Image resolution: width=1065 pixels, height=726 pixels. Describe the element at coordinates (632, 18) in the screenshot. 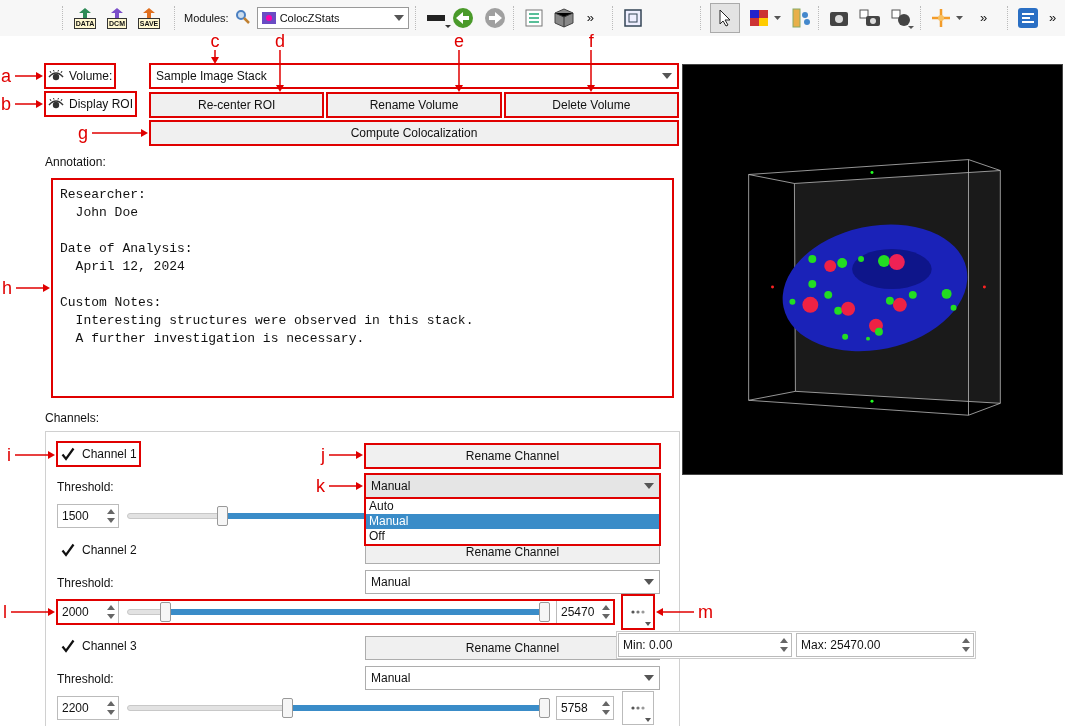

I see `frame-icon` at that location.